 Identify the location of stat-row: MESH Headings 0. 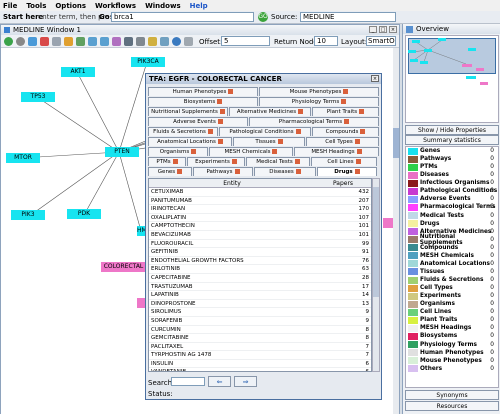
(452, 328).